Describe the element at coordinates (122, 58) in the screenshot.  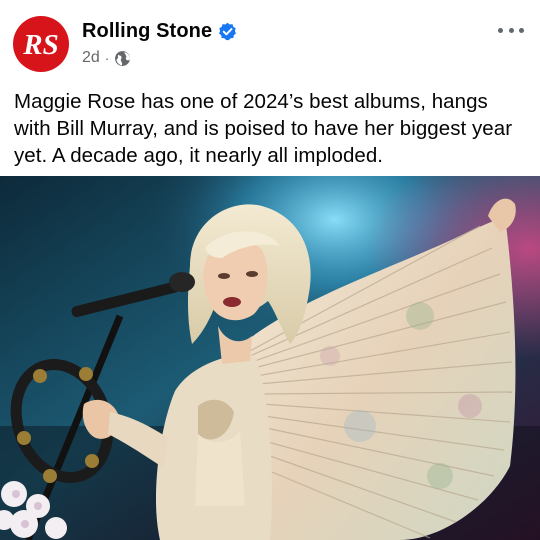
I see `globe-icon` at that location.